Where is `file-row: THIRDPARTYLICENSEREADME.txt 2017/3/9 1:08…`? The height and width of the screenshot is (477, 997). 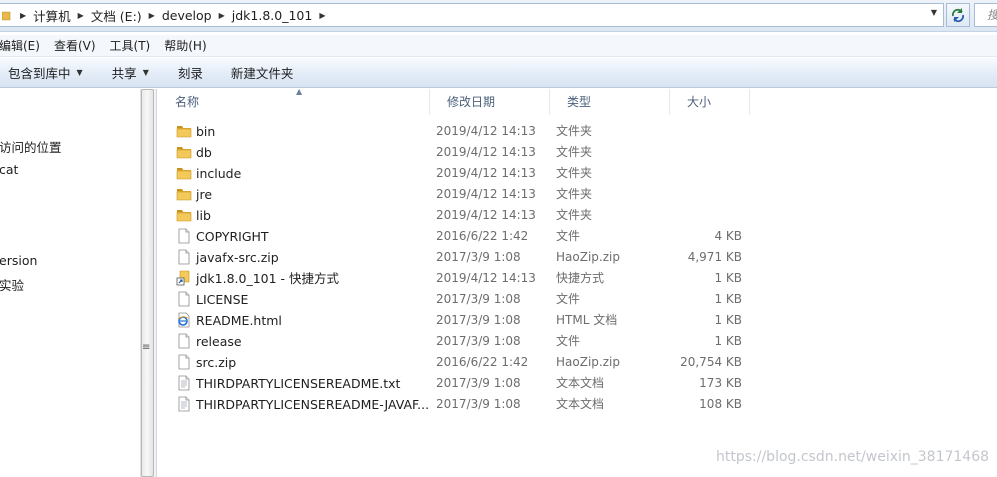 file-row: THIRDPARTYLICENSEREADME.txt 2017/3/9 1:08… is located at coordinates (577, 383).